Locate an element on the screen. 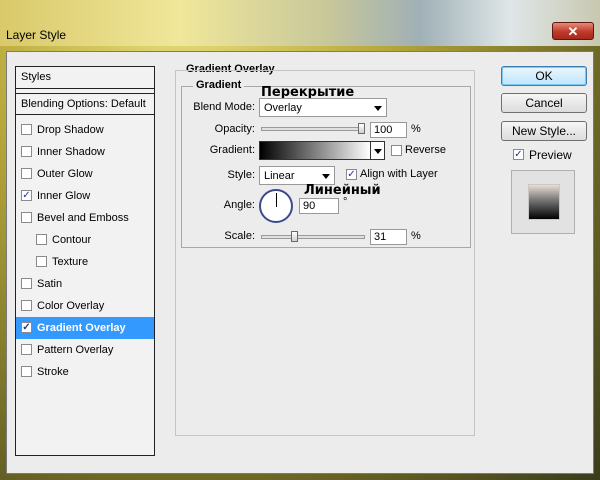 The height and width of the screenshot is (480, 600). style-item: ✓ Inner Glow is located at coordinates (85, 196).